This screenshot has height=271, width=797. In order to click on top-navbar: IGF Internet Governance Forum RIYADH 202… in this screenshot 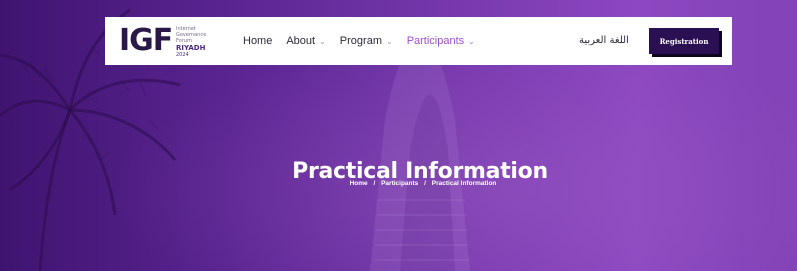, I will do `click(418, 41)`.